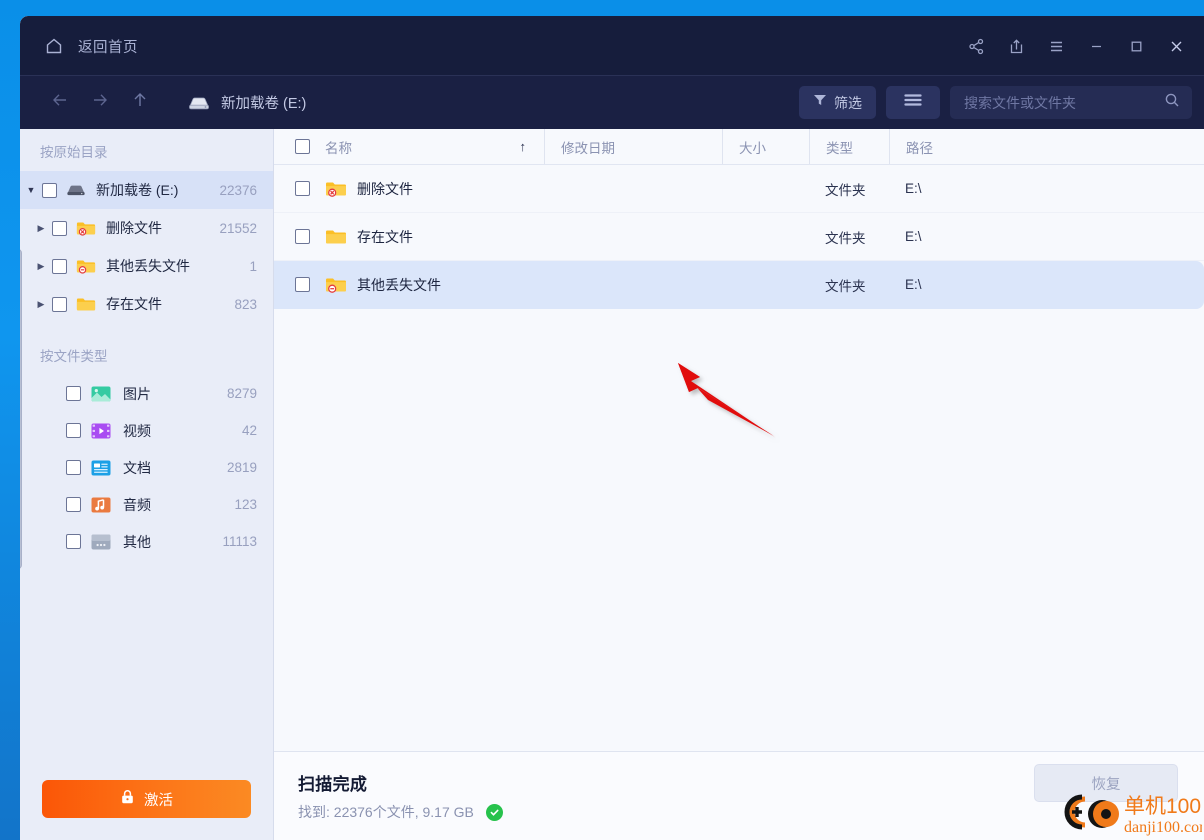  I want to click on activate-section: 激活, so click(146, 802).